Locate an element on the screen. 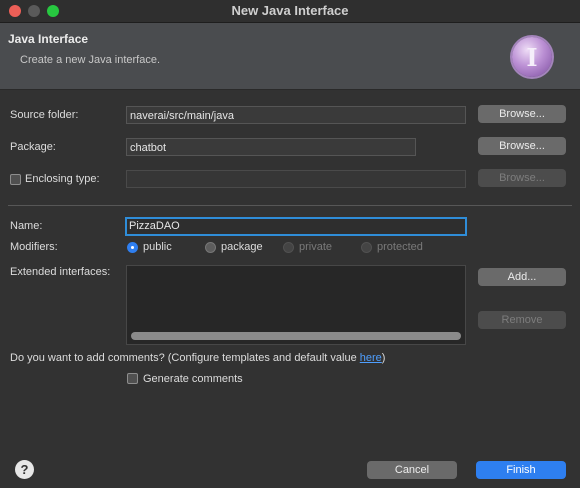  wizard-subtitle: Create a new Java interface. is located at coordinates (90, 60).